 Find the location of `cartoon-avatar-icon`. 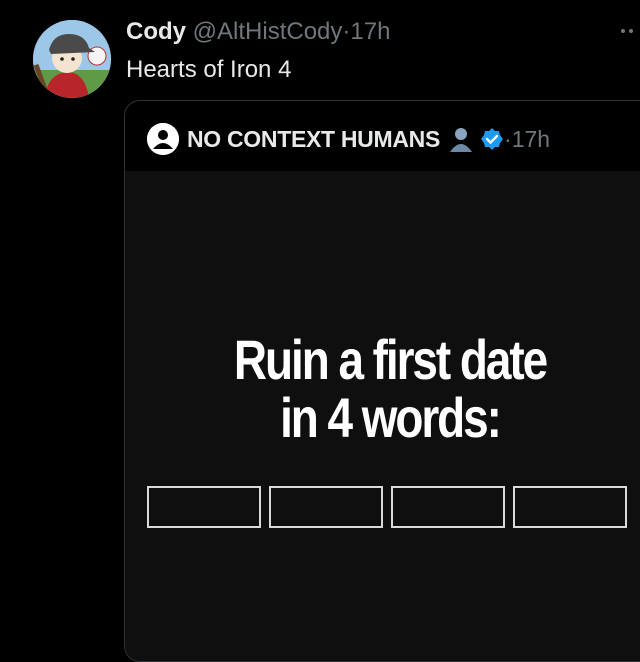

cartoon-avatar-icon is located at coordinates (72, 59).